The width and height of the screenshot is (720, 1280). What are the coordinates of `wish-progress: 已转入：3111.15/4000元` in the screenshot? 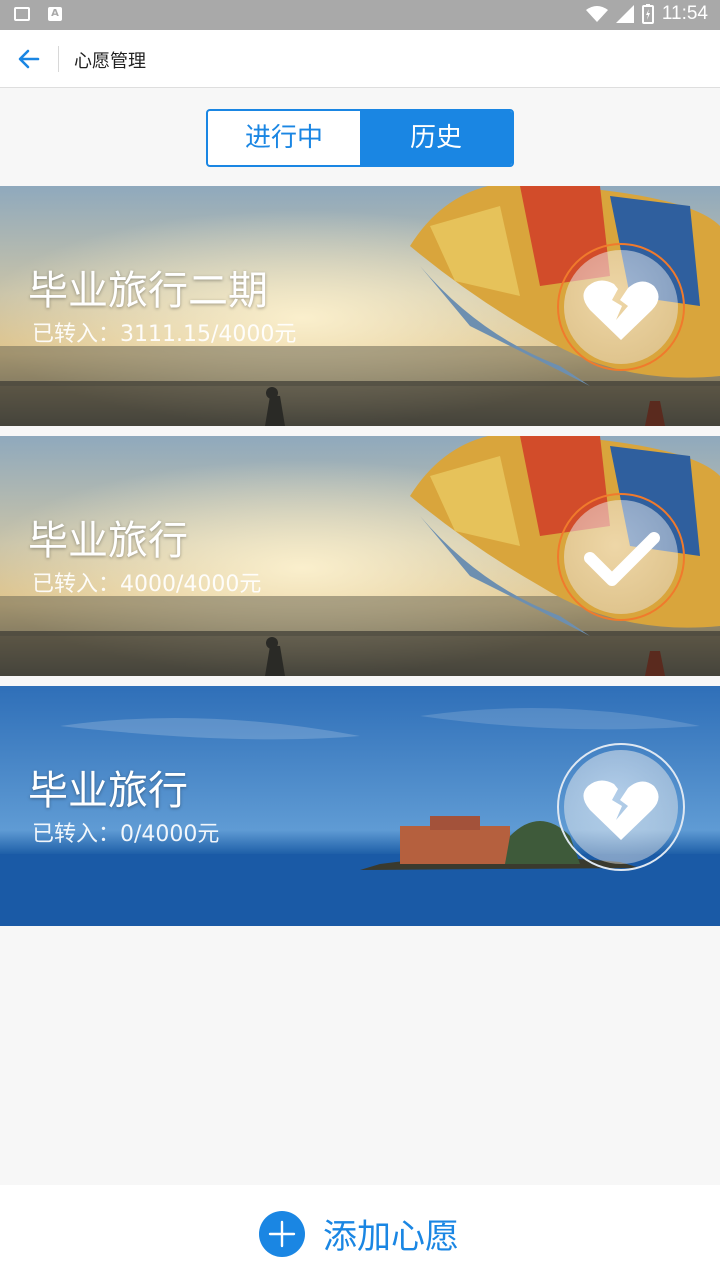 It's located at (164, 334).